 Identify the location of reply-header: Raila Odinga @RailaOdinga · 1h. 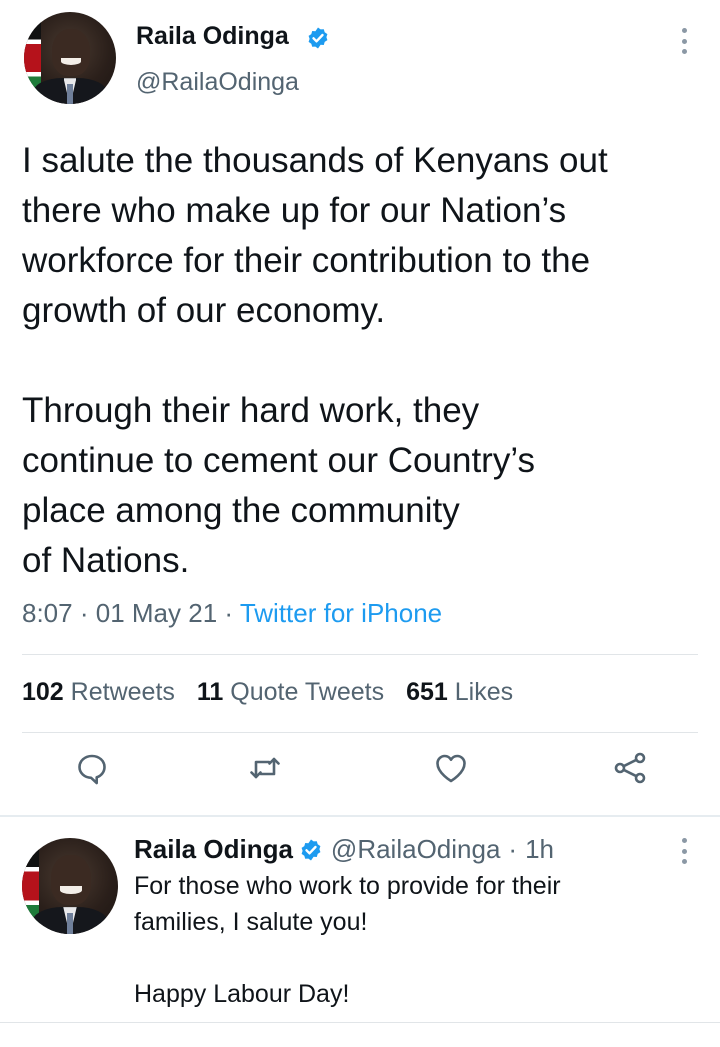
(344, 849).